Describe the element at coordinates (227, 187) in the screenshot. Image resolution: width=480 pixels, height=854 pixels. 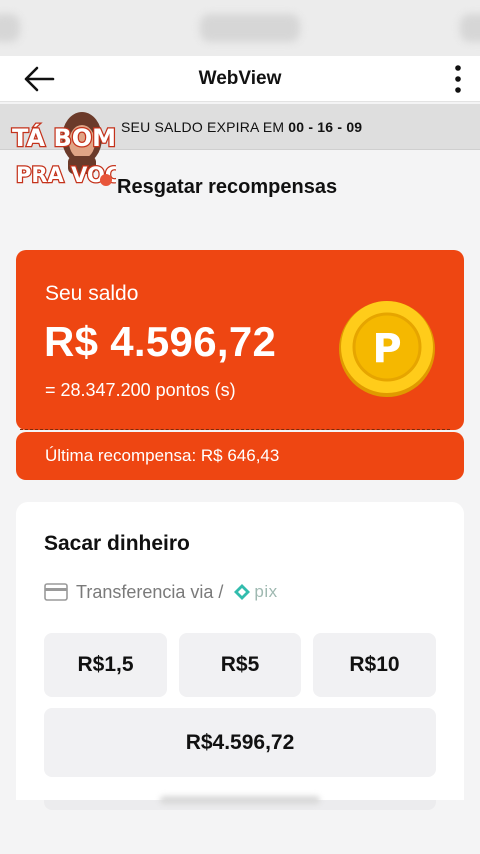
I see `page-heading: Resgatar recompensas` at that location.